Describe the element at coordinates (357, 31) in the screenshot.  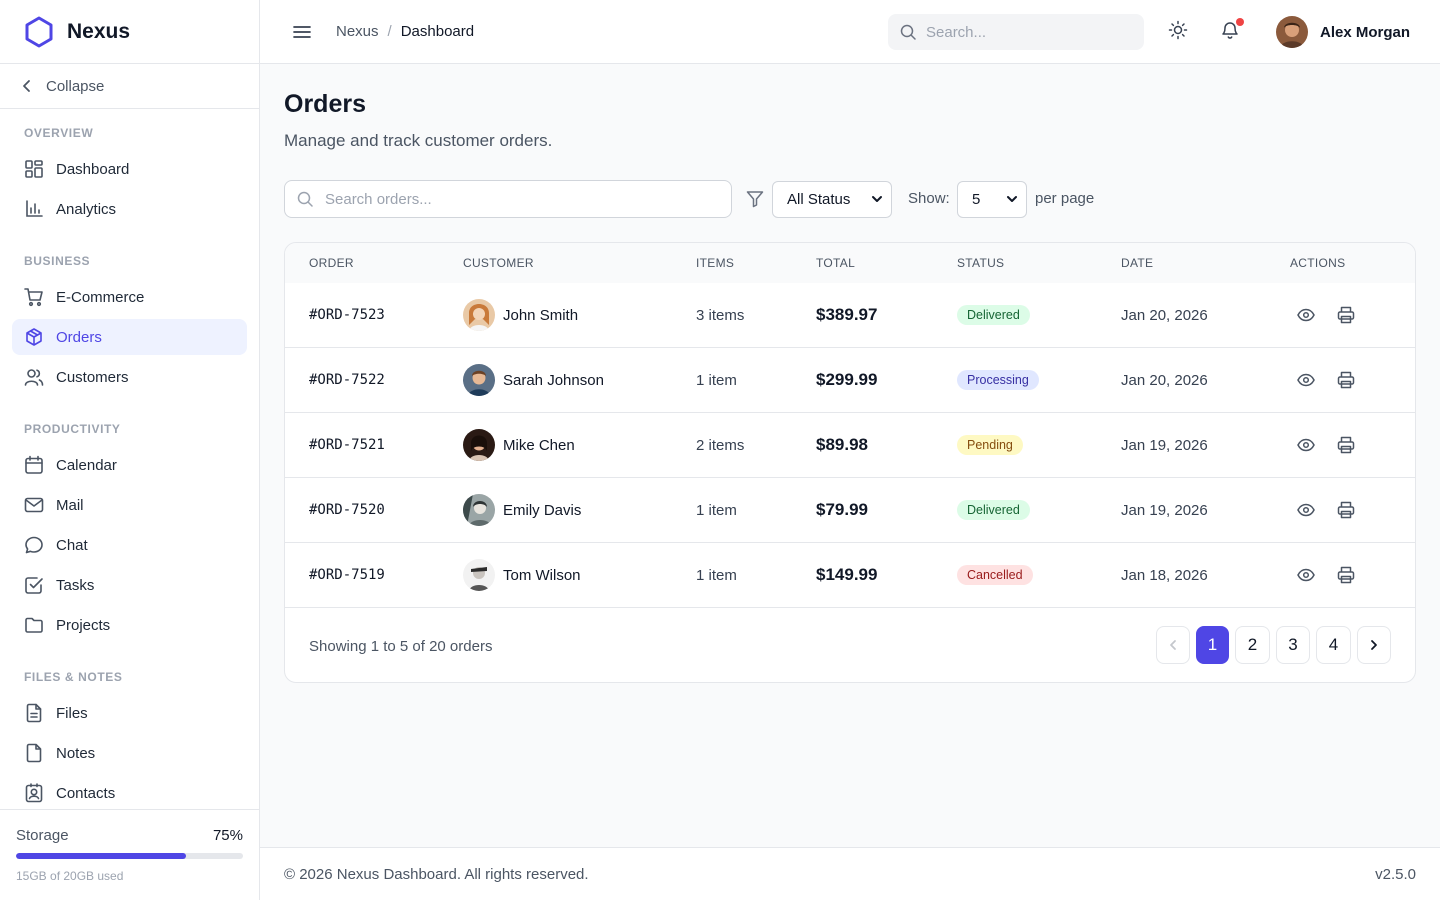
I see `breadcrumb-root: Nexus` at that location.